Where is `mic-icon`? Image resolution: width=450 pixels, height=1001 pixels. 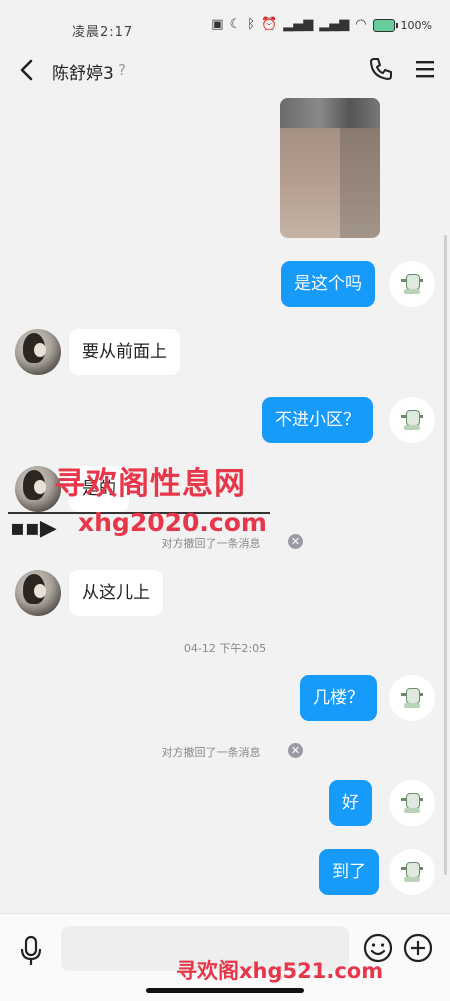
mic-icon is located at coordinates (31, 951).